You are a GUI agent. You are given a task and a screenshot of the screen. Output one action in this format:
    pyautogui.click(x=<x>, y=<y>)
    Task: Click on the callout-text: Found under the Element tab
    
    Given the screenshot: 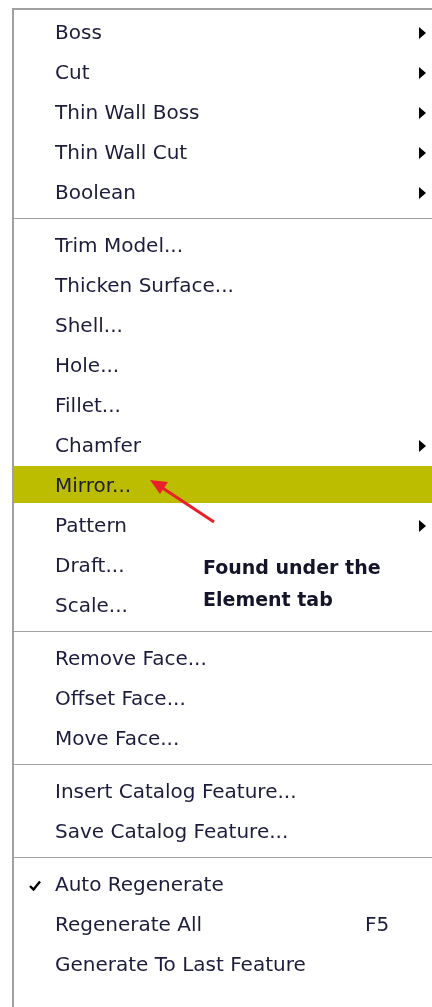 What is the action you would take?
    pyautogui.click(x=292, y=583)
    